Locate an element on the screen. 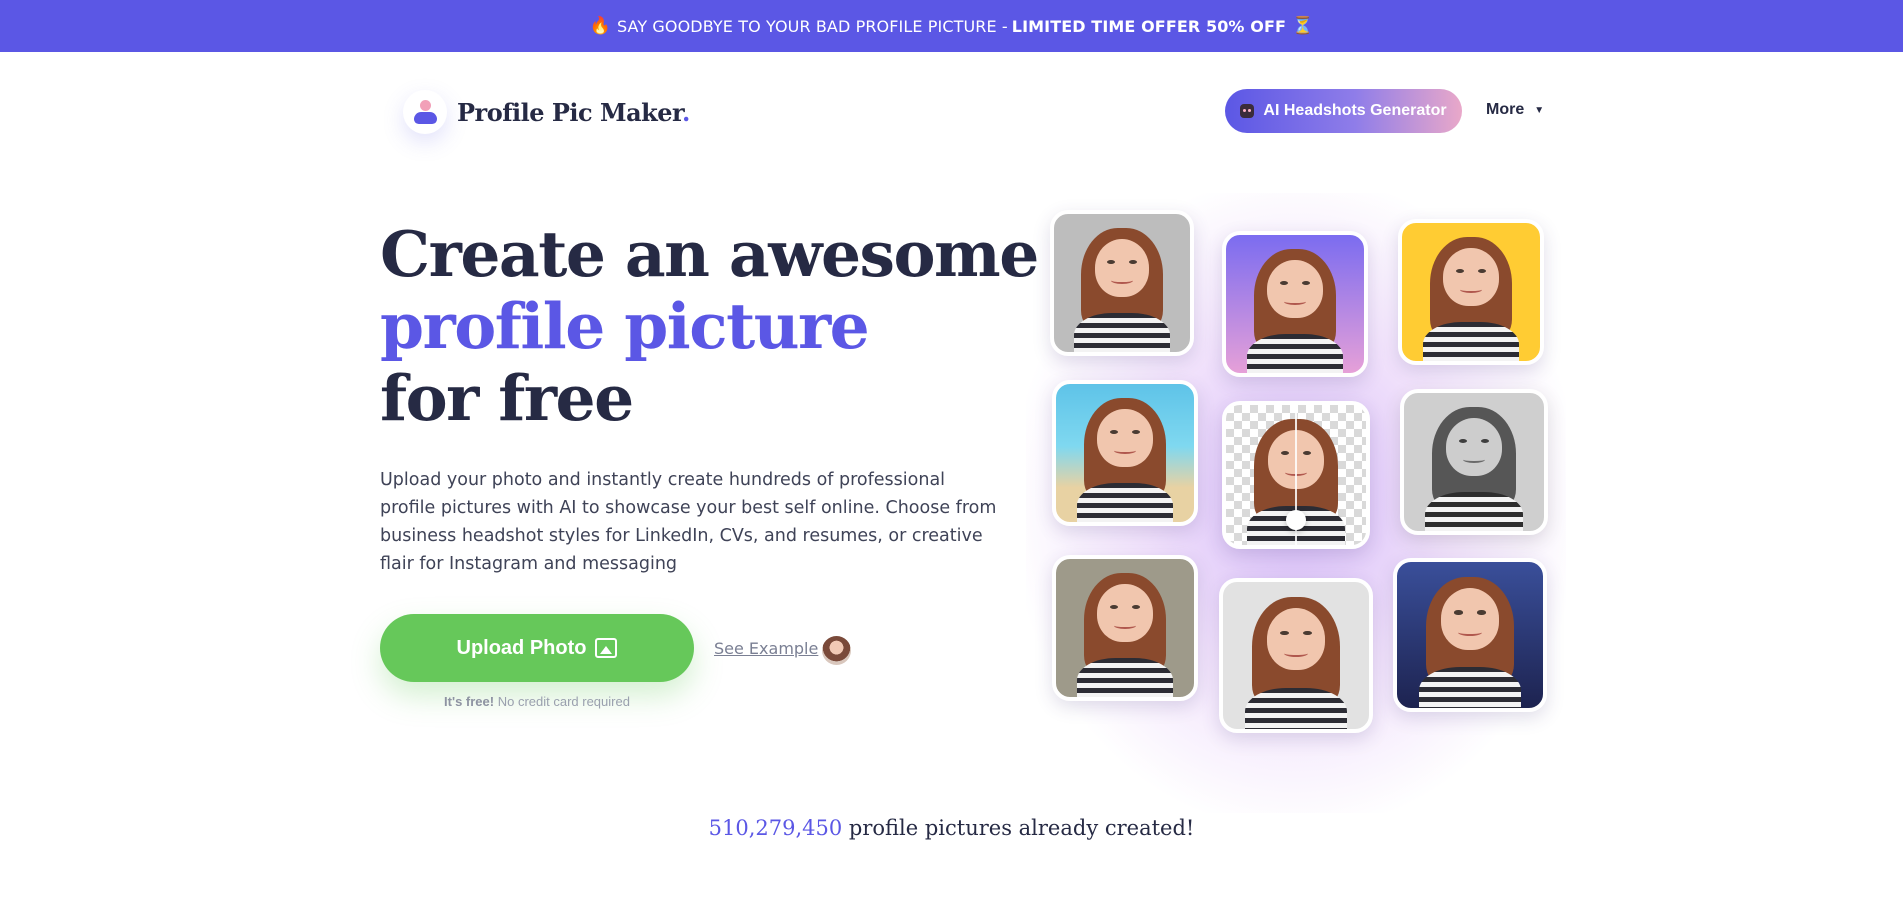 The image size is (1903, 923). more-menu: More ▼ is located at coordinates (1515, 110).